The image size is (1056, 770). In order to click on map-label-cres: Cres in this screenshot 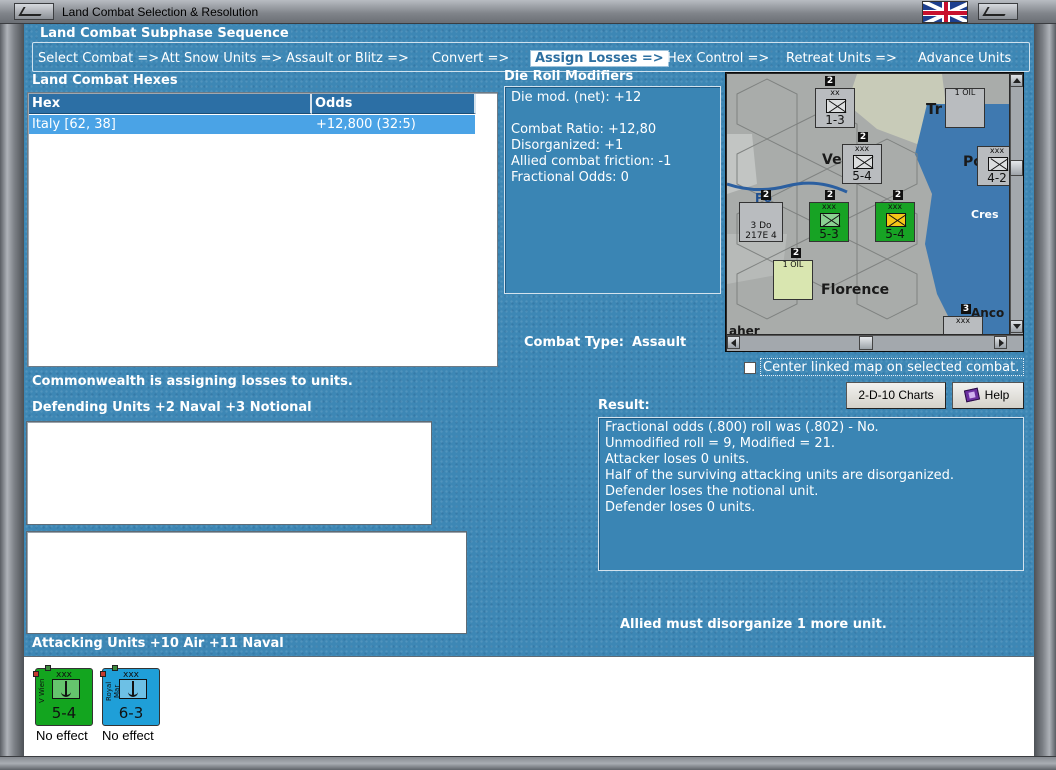, I will do `click(985, 214)`.